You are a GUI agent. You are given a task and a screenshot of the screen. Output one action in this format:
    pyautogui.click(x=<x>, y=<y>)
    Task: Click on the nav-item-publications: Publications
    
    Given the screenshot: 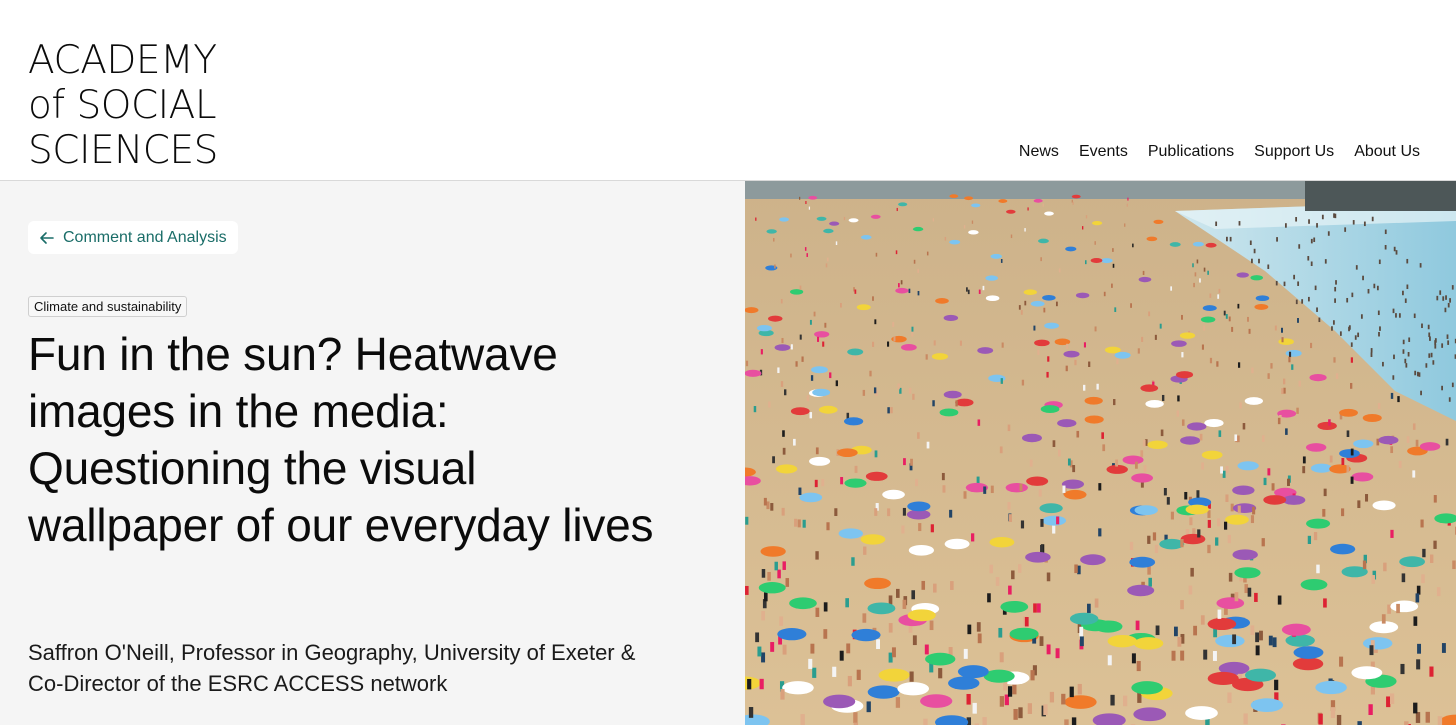 What is the action you would take?
    pyautogui.click(x=1191, y=152)
    